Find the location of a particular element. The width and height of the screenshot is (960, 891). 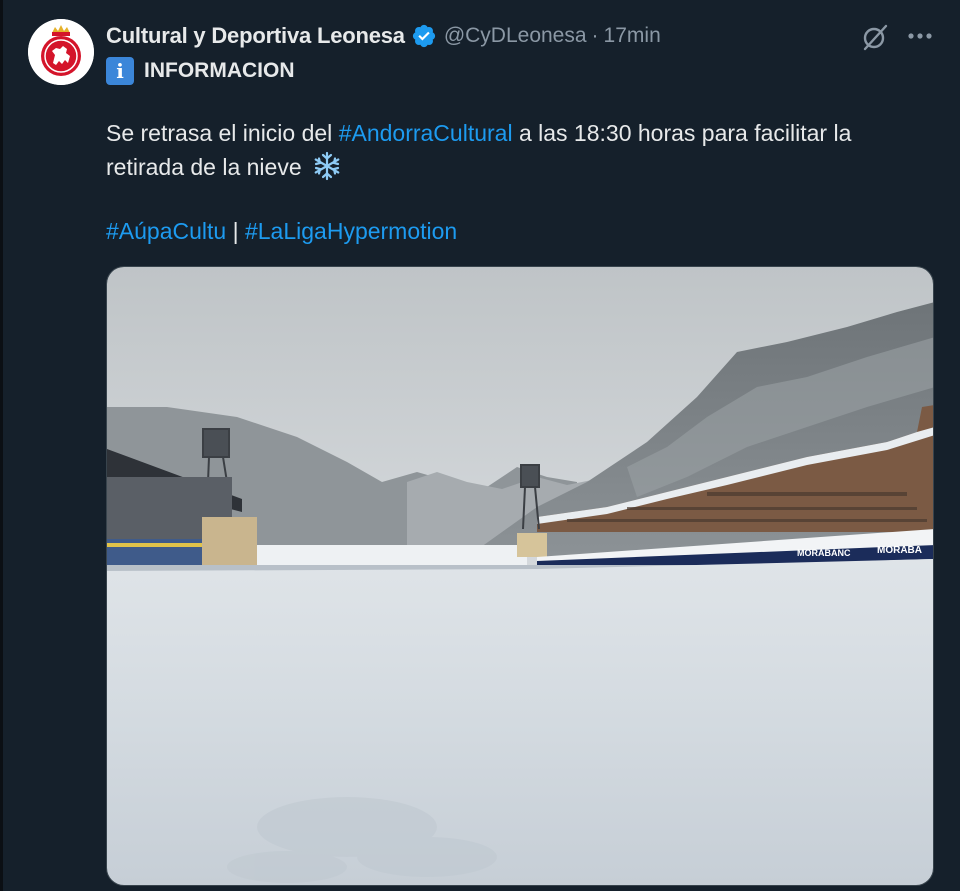

author-display-name: Cultural y Deportiva Leonesa is located at coordinates (255, 36).